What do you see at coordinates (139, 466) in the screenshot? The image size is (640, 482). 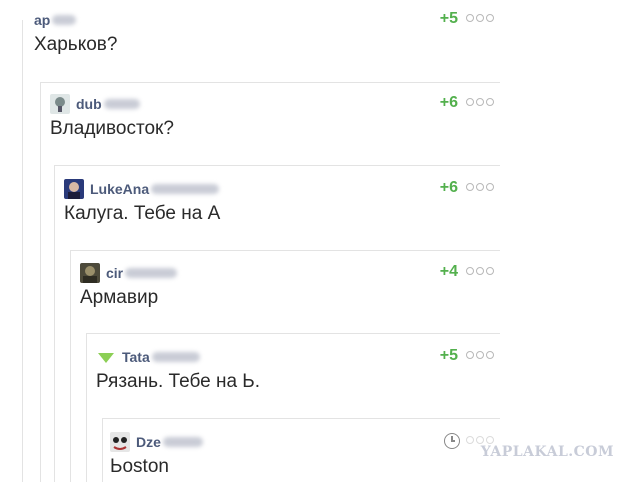 I see `comment-text: Ьoston` at bounding box center [139, 466].